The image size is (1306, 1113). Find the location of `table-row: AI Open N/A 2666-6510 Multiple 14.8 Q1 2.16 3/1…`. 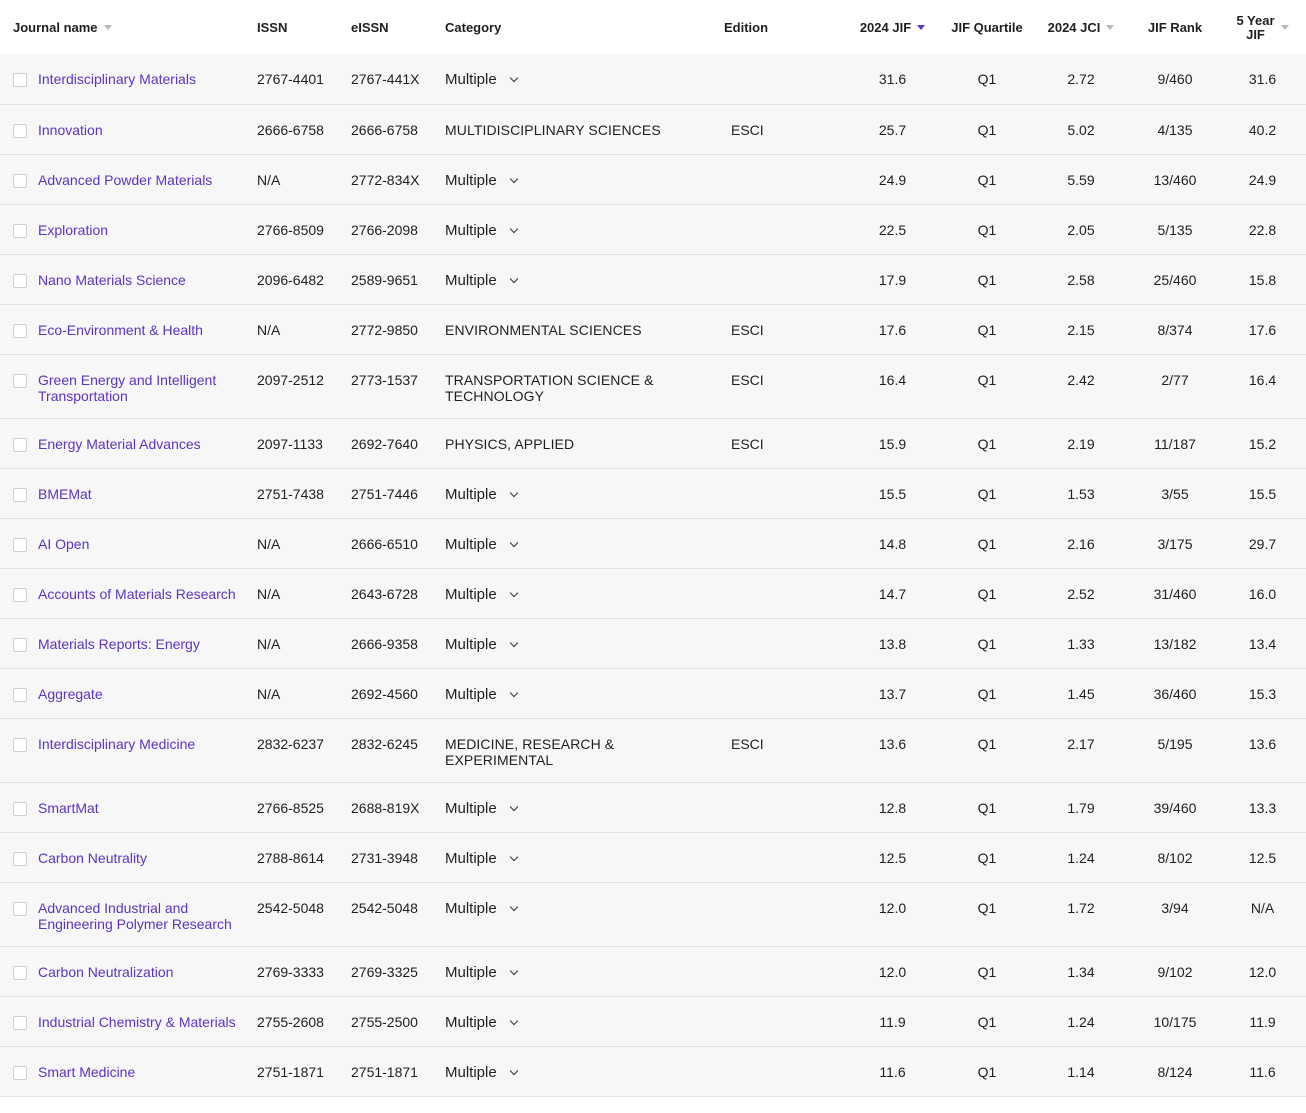

table-row: AI Open N/A 2666-6510 Multiple 14.8 Q1 2.16 3/1… is located at coordinates (653, 543).